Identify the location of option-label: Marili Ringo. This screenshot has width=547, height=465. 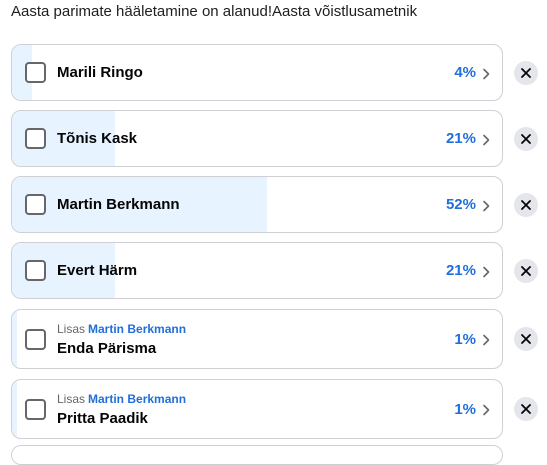
(100, 72).